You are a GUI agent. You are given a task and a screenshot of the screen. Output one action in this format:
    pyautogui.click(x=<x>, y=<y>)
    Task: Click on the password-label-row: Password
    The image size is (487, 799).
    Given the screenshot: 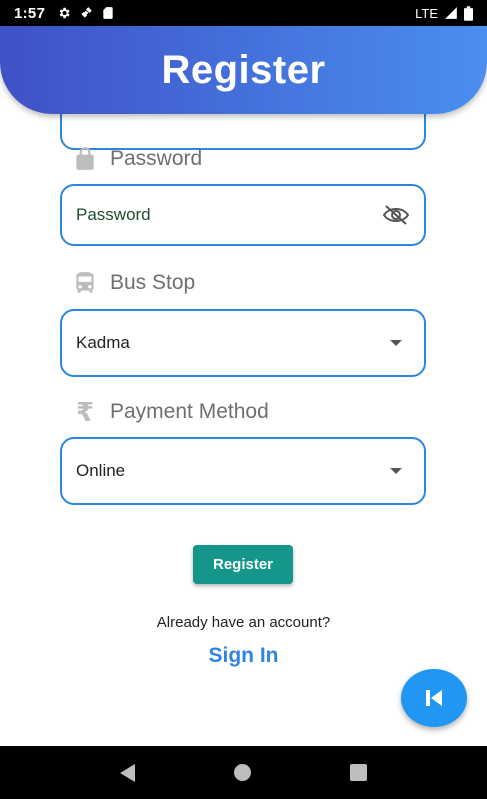 What is the action you would take?
    pyautogui.click(x=137, y=159)
    